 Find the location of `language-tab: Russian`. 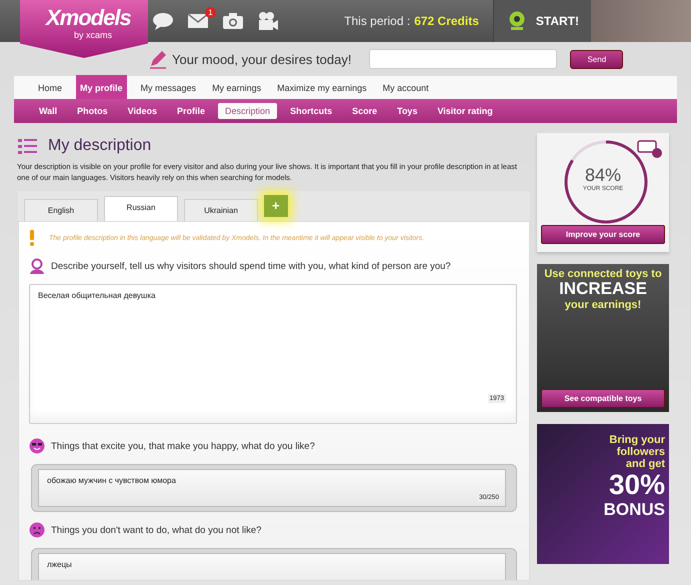

language-tab: Russian is located at coordinates (141, 208).